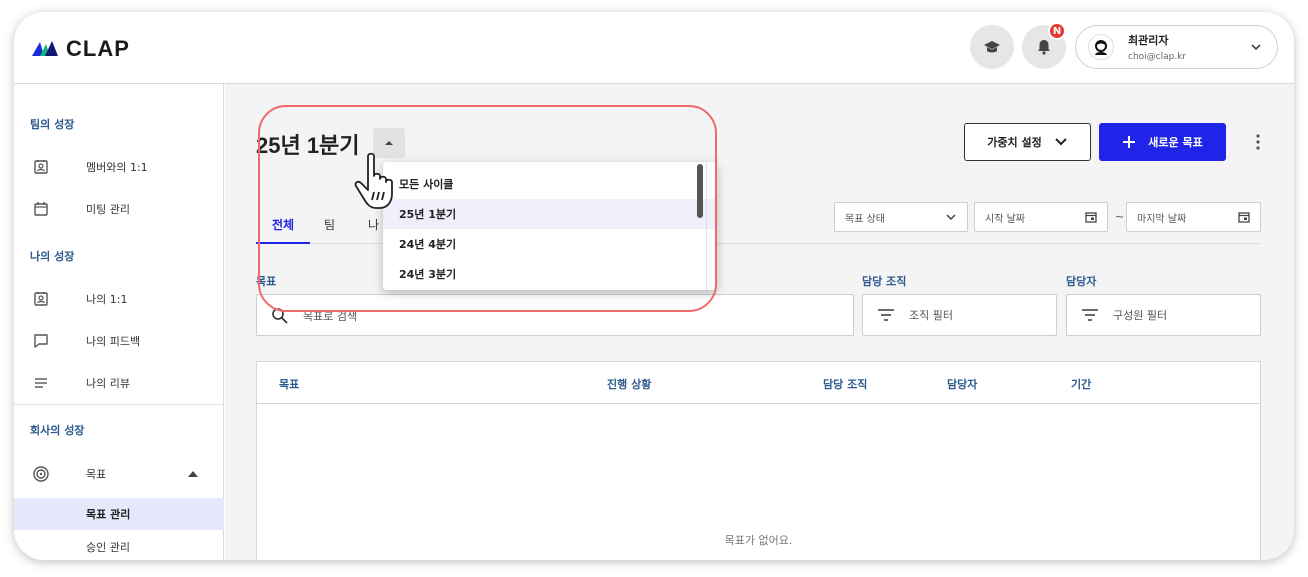 Image resolution: width=1308 pixels, height=577 pixels. I want to click on user-avatar-icon, so click(1101, 47).